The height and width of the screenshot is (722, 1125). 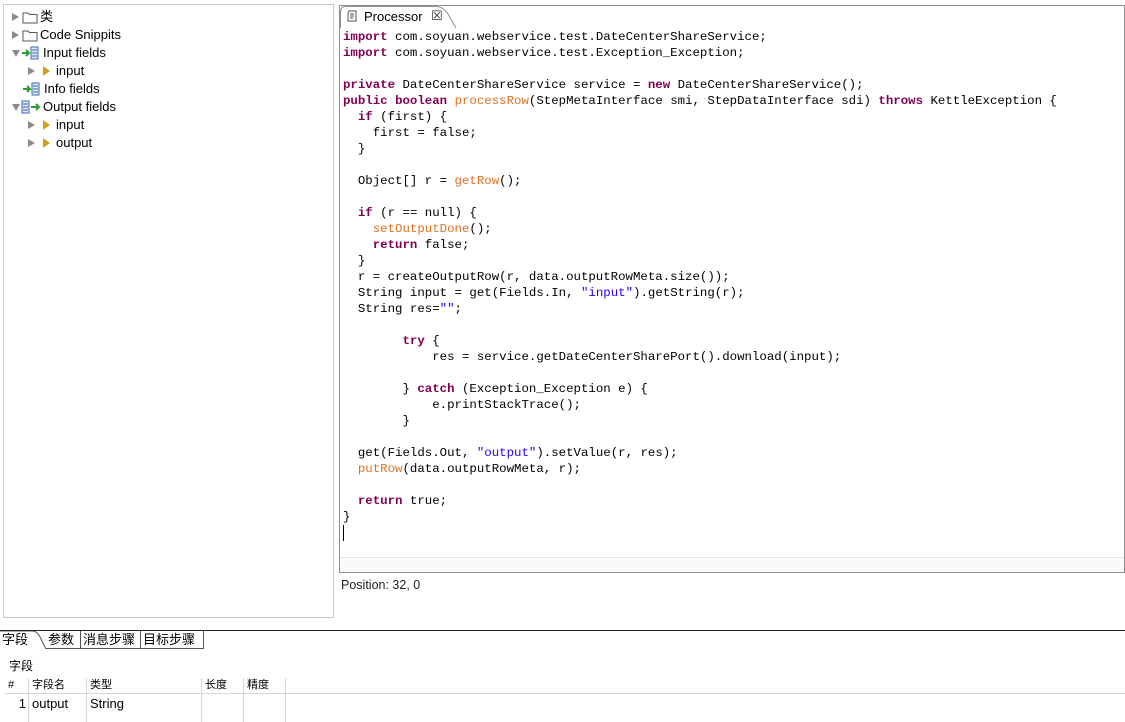 I want to click on code-line: setOutputDone();, so click(x=700, y=229).